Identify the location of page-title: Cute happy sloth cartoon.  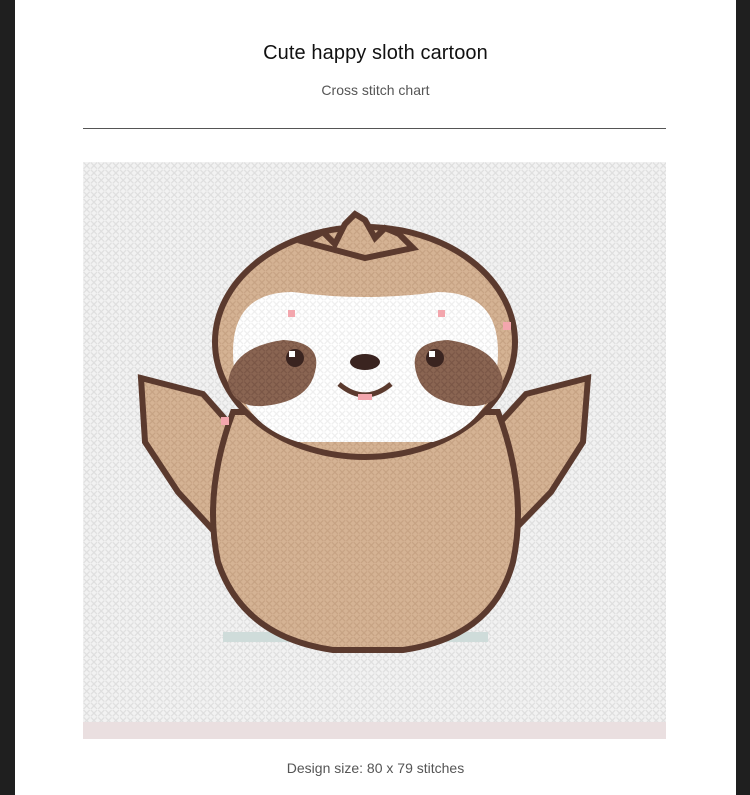
(375, 53).